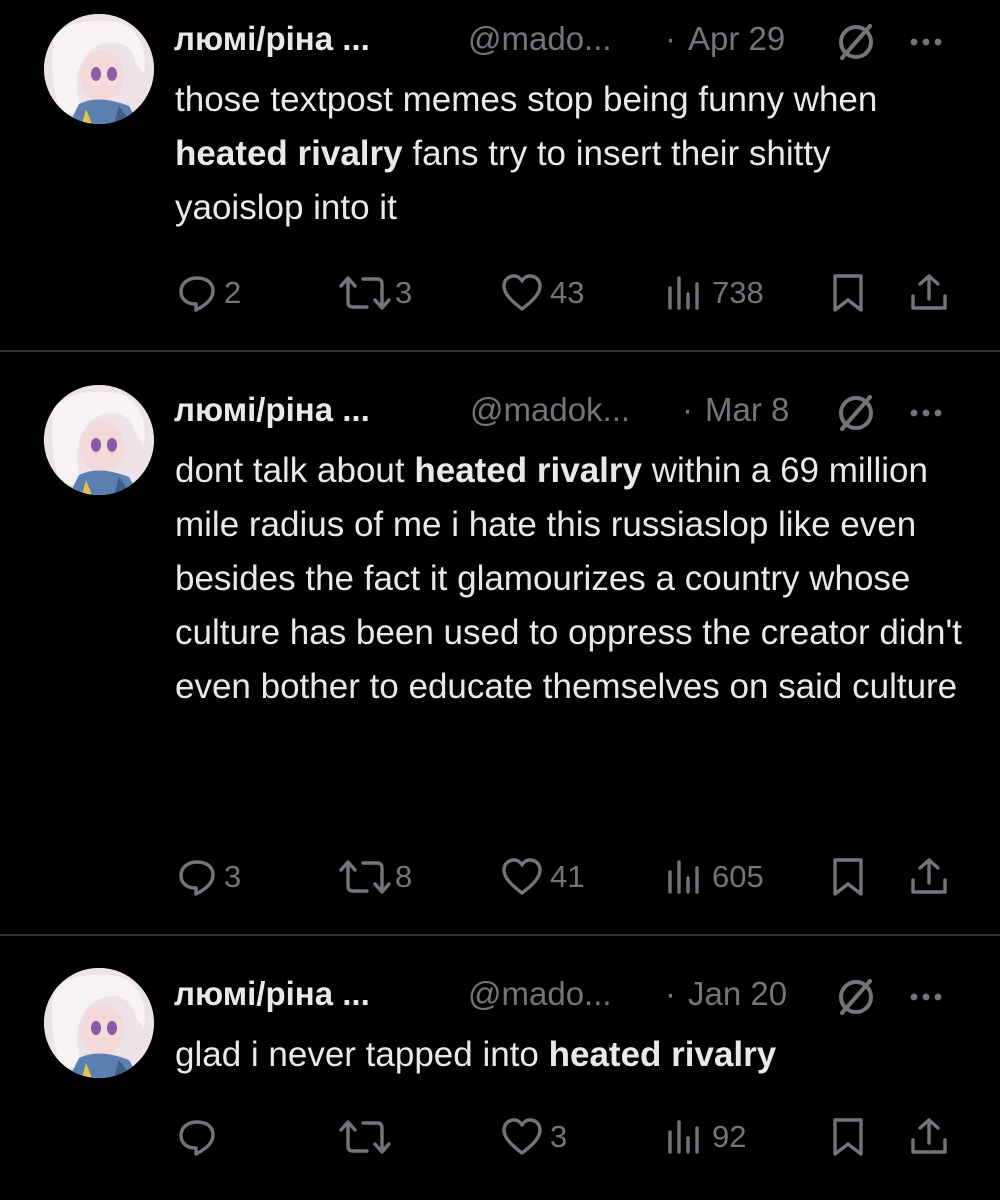 This screenshot has width=1000, height=1200. Describe the element at coordinates (233, 876) in the screenshot. I see `reply-count: 3` at that location.